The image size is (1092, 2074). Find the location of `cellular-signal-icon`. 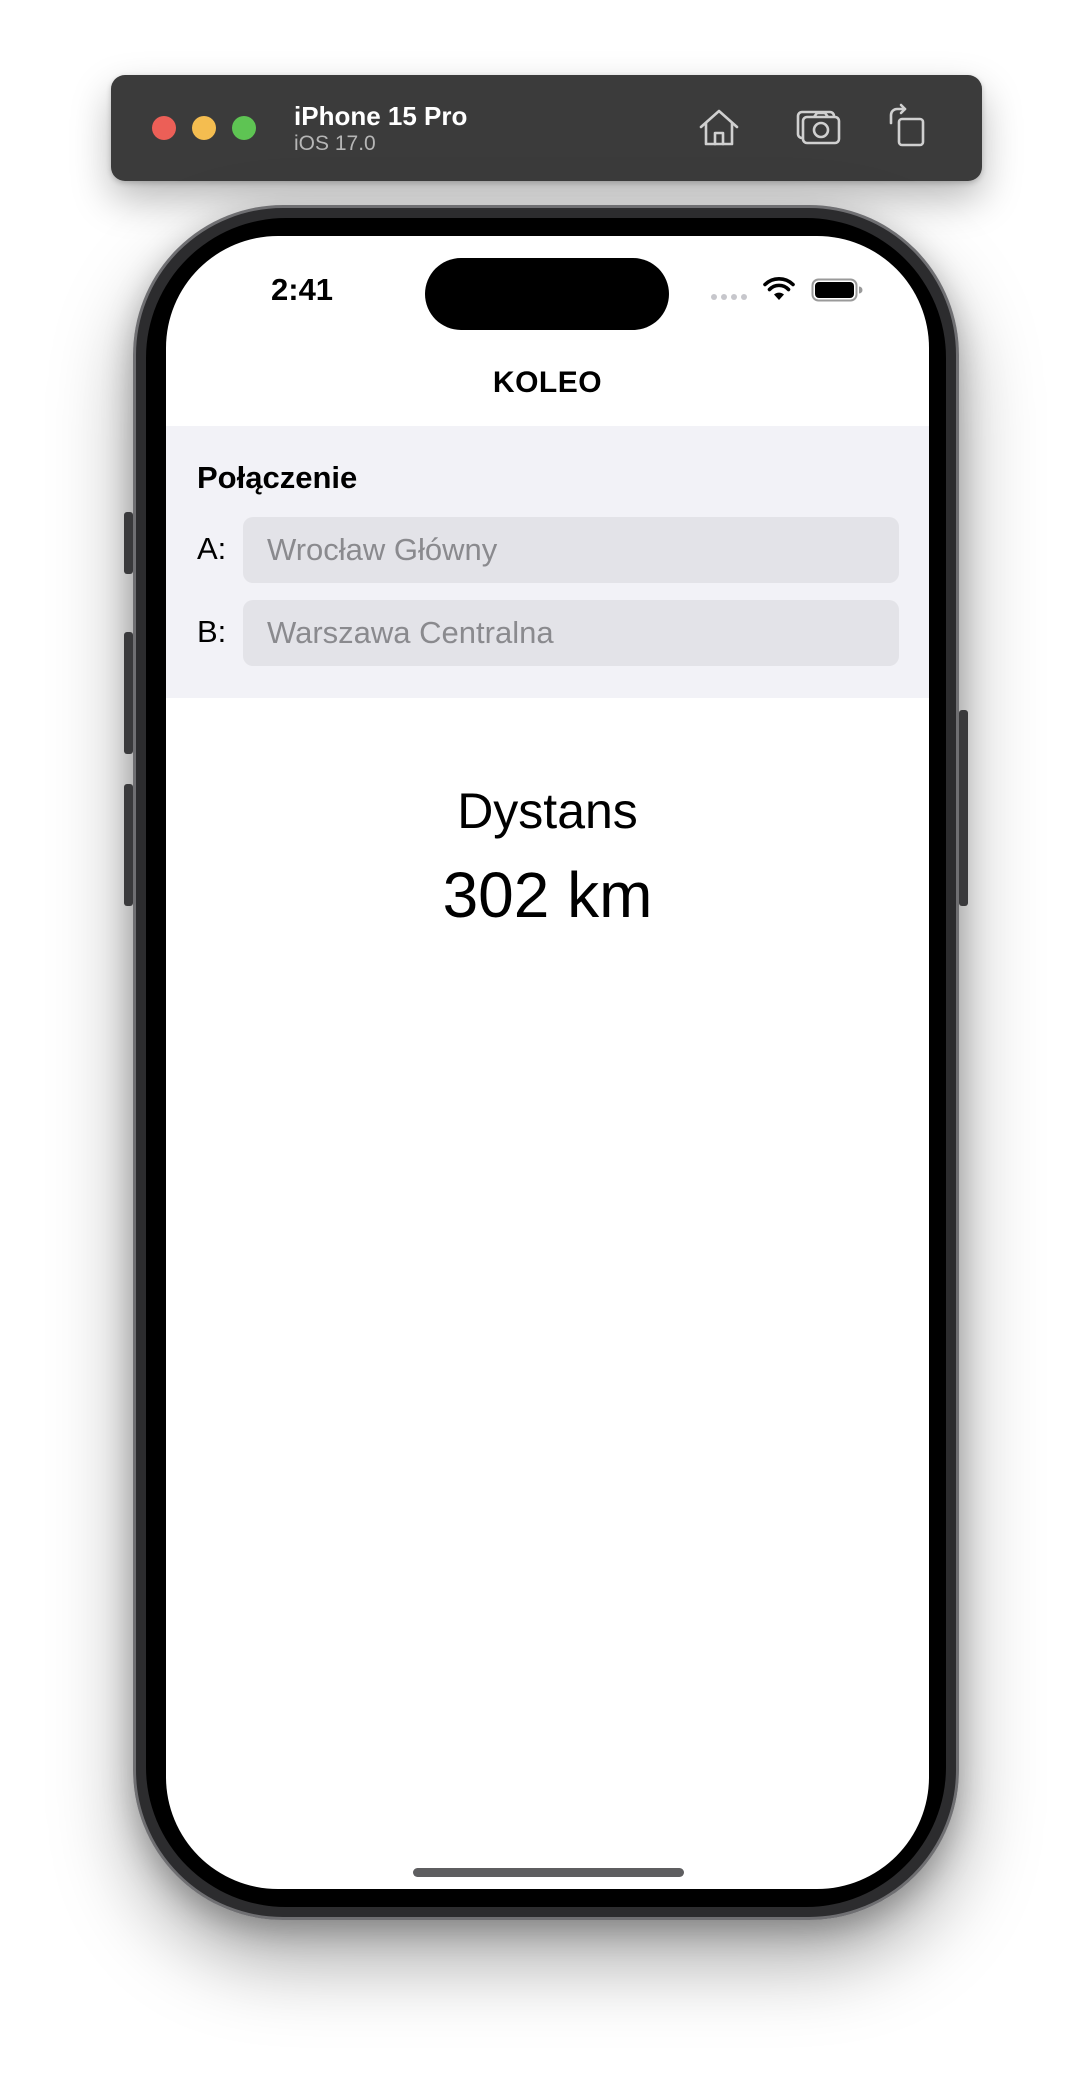

cellular-signal-icon is located at coordinates (731, 297).